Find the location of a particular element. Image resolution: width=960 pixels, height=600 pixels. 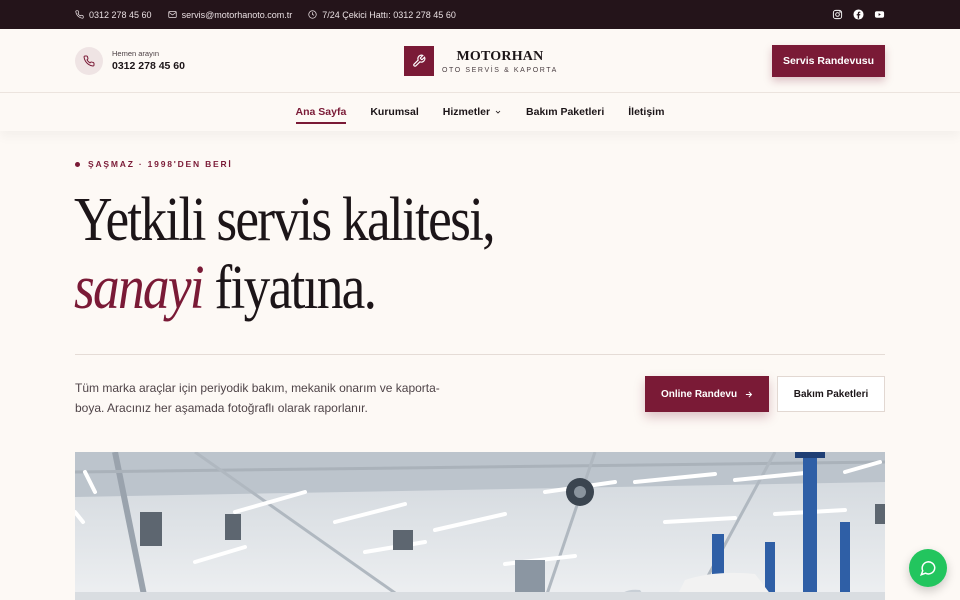

eyebrow-text: ŞAŞMAZ · 1998'DEN BERİ is located at coordinates (160, 164).